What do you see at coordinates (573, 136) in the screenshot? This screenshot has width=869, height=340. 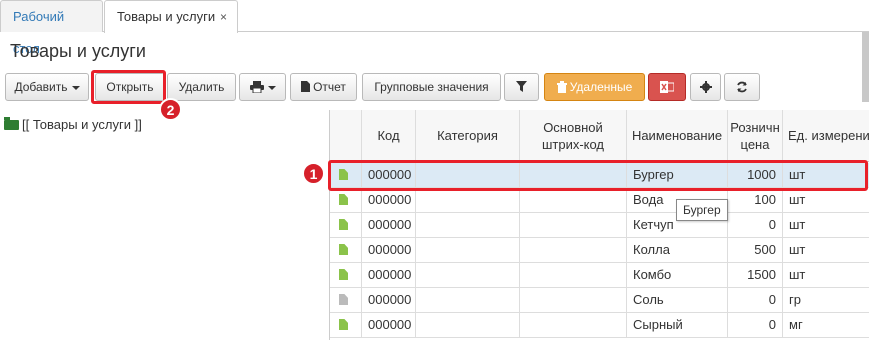 I see `column-header-barcode: Основной штрих-код` at bounding box center [573, 136].